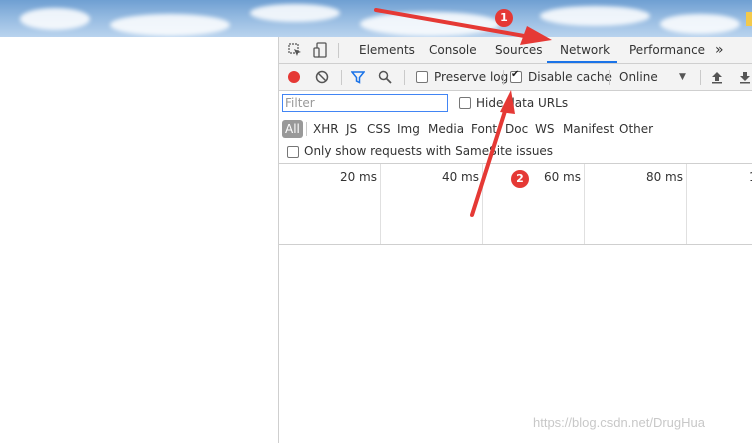 The image size is (752, 443). I want to click on annotation-arrows, so click(463, 112).